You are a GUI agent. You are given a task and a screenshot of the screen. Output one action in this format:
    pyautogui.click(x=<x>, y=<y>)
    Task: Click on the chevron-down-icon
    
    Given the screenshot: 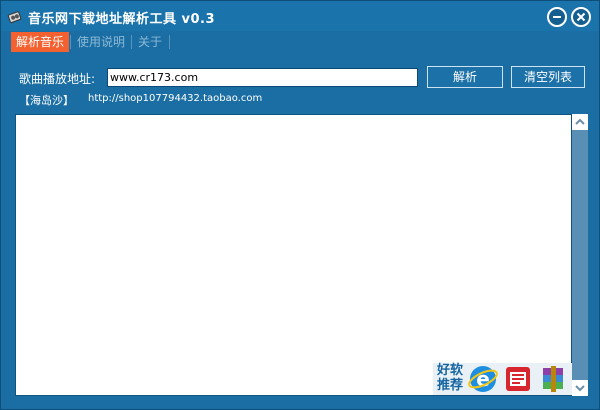 What is the action you would take?
    pyautogui.click(x=580, y=388)
    